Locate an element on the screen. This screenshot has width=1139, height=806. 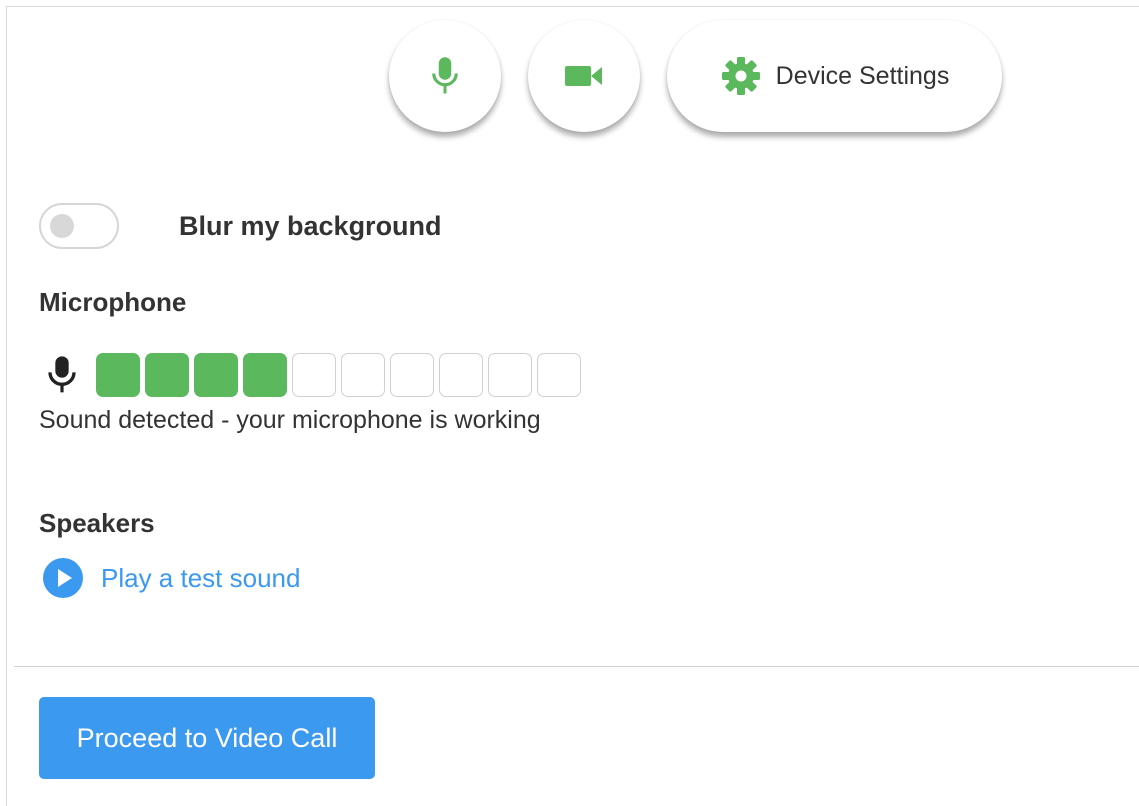
speakers-section-title: Speakers is located at coordinates (97, 523).